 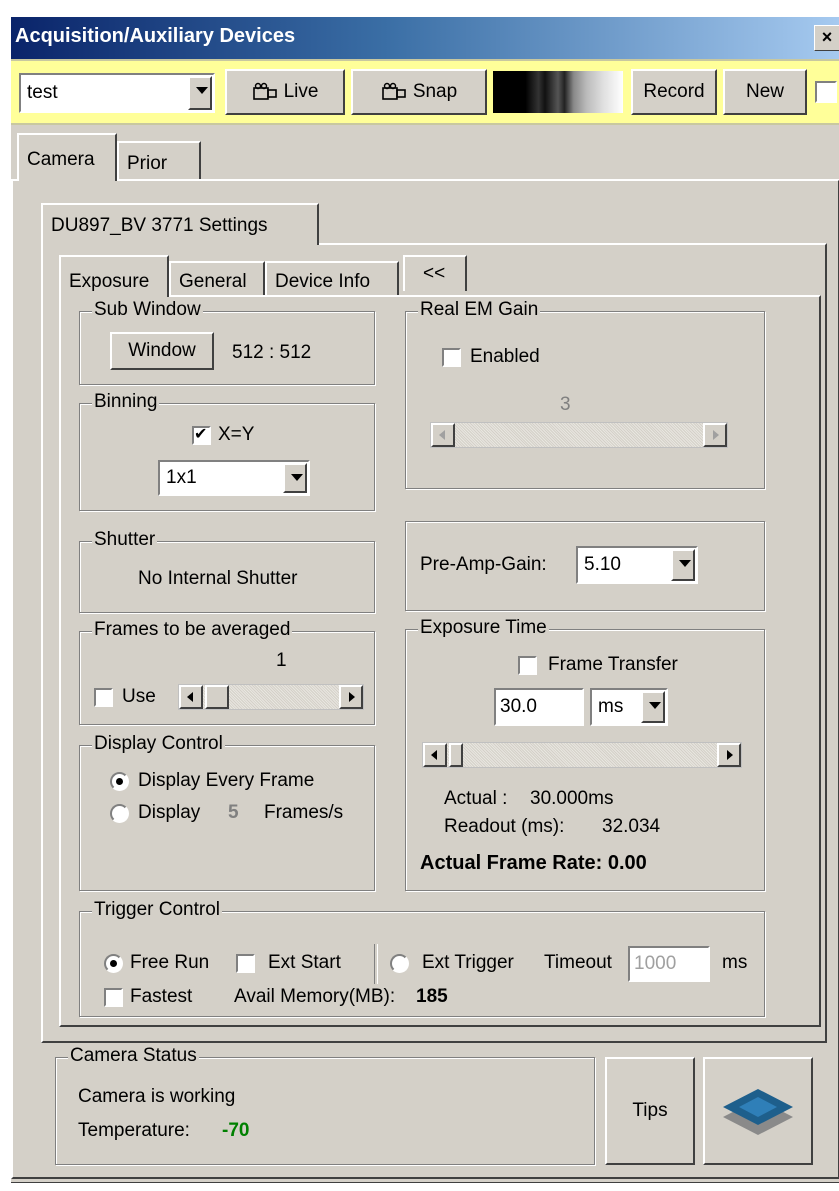 What do you see at coordinates (233, 812) in the screenshot?
I see `display-fps-value: 5` at bounding box center [233, 812].